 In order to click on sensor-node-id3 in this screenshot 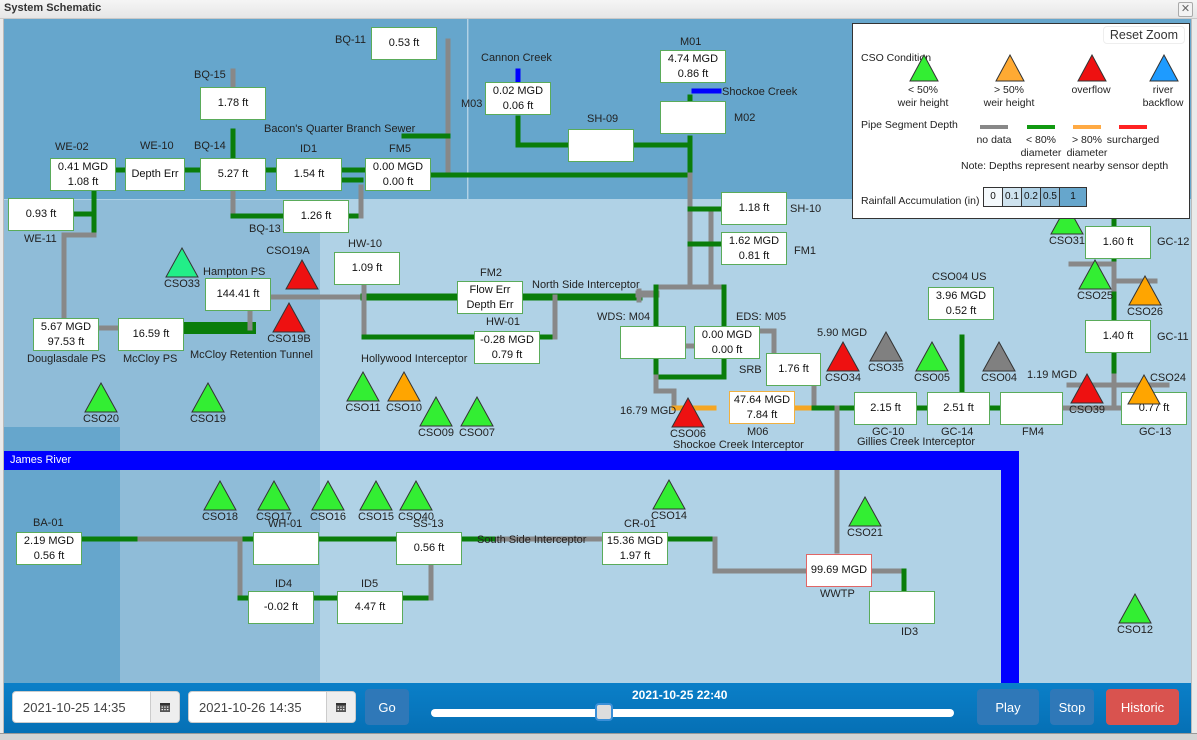, I will do `click(902, 607)`.